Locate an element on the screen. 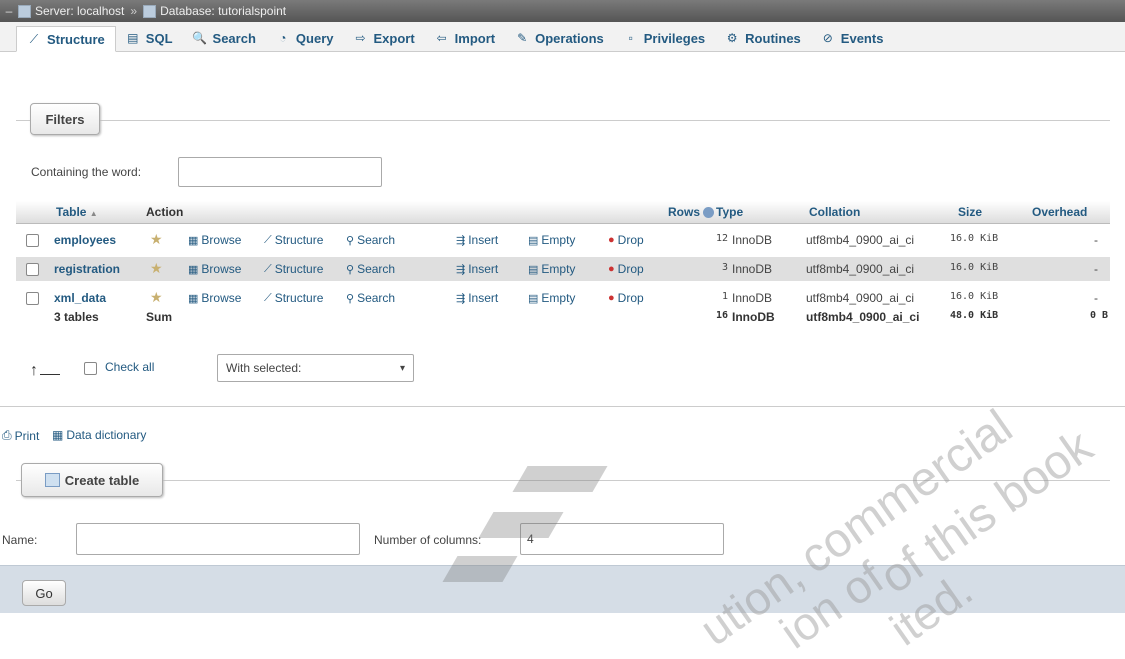 The width and height of the screenshot is (1125, 659). table-name-link: xml_data is located at coordinates (80, 298).